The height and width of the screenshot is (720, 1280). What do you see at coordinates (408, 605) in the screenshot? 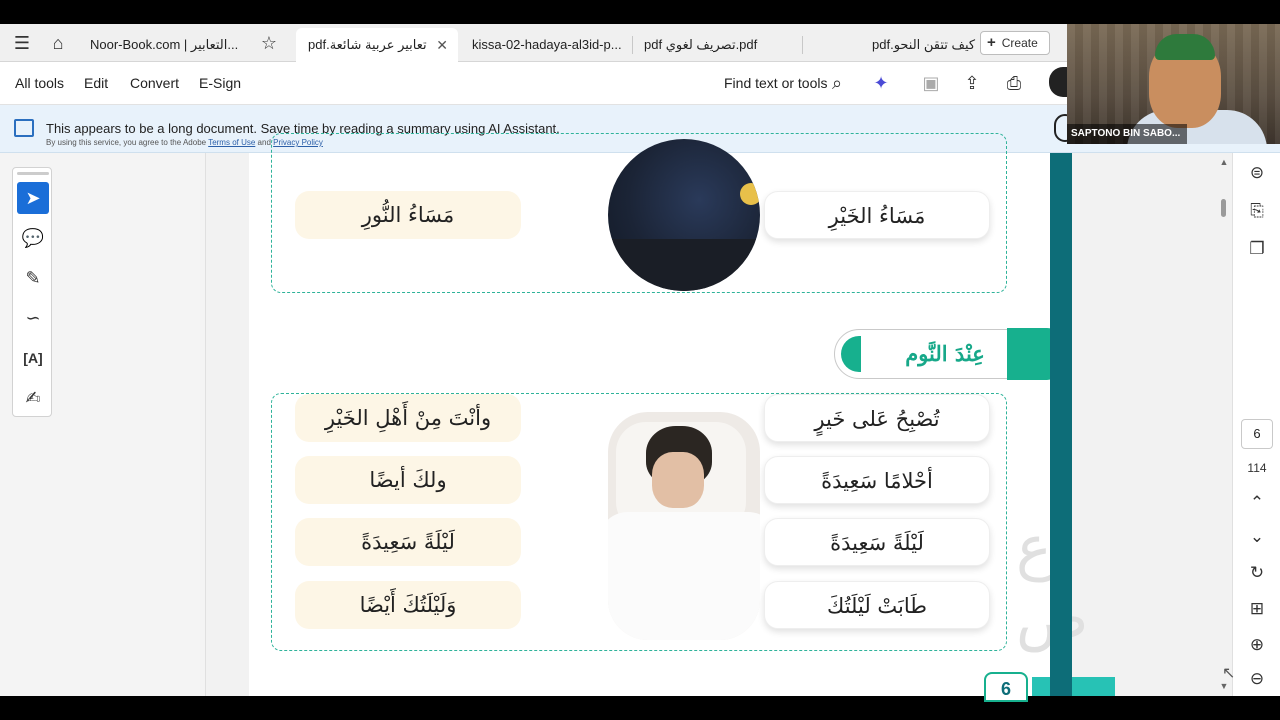
I see `reply-bubble: وَلَيْلَتُكَ أَيْضًا` at bounding box center [408, 605].